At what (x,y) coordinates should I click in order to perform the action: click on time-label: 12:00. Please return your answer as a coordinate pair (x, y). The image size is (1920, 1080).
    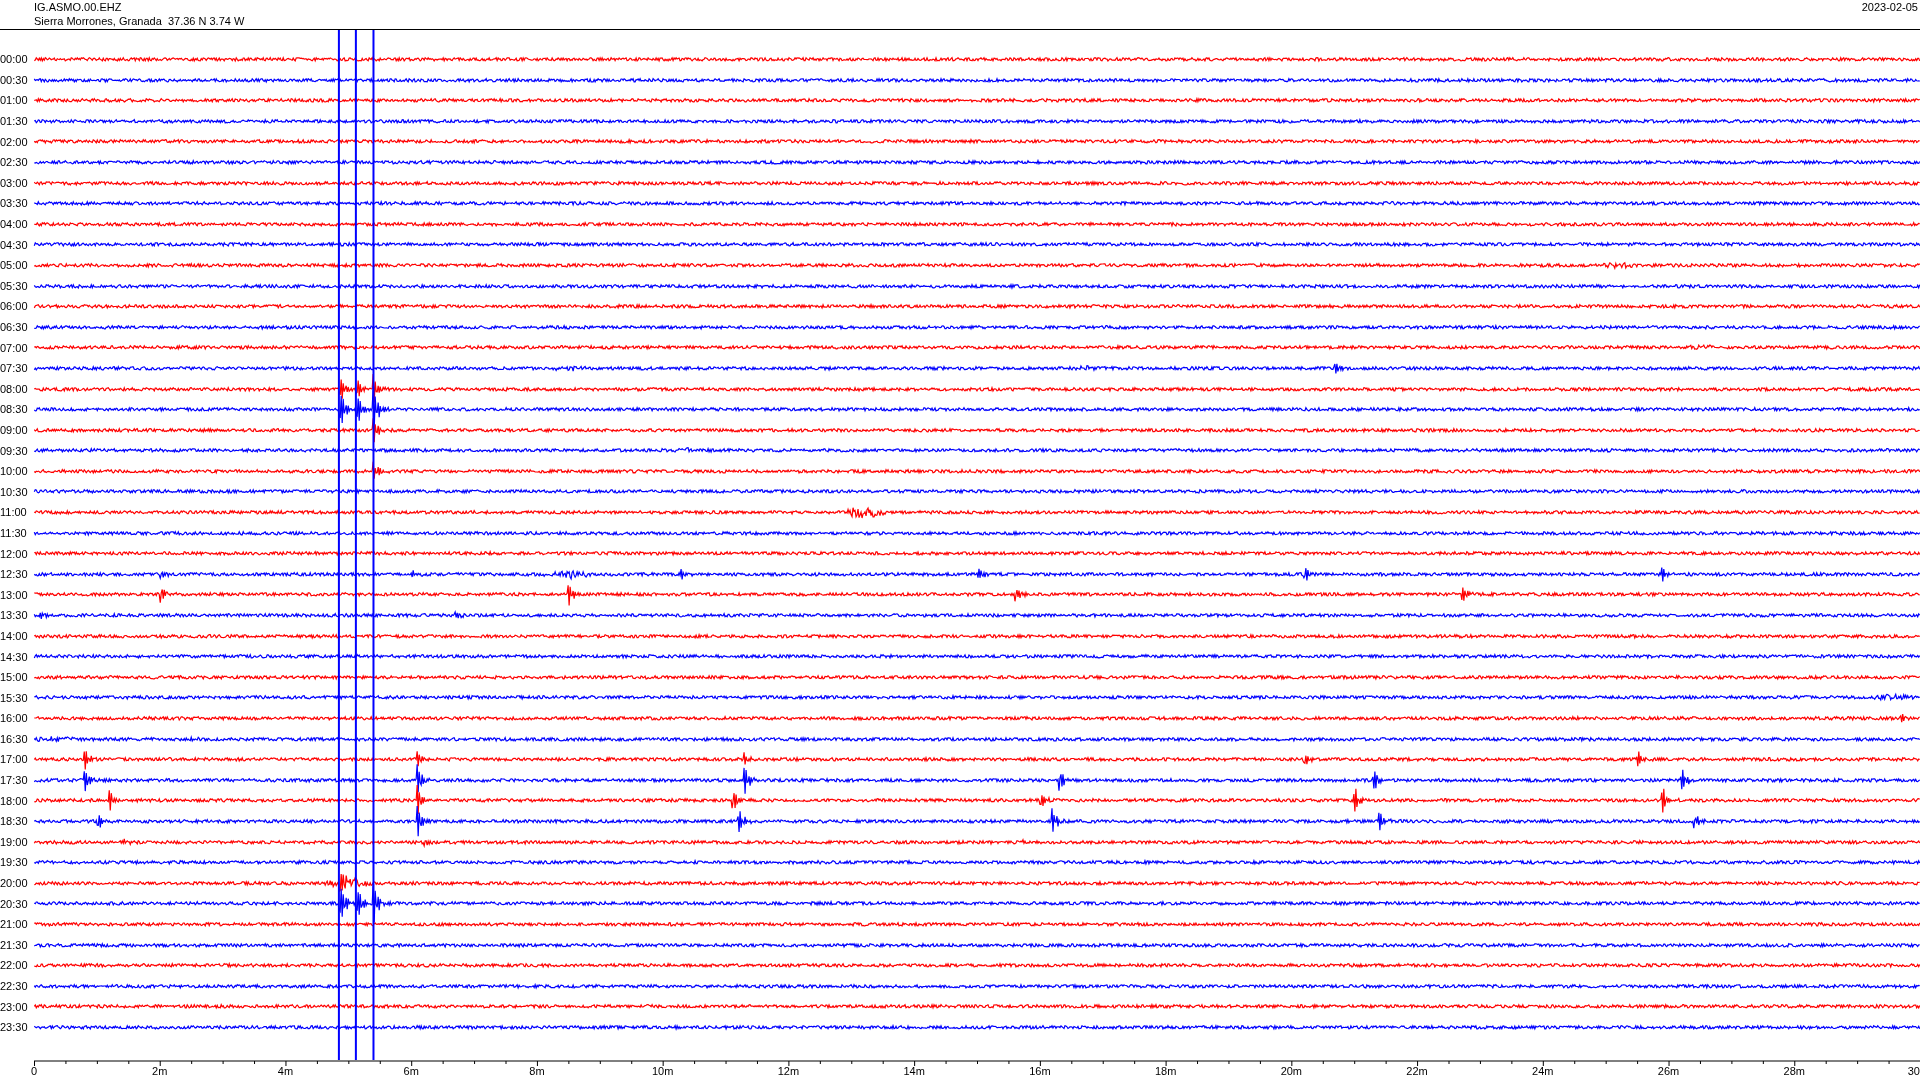
    Looking at the image, I should click on (14, 553).